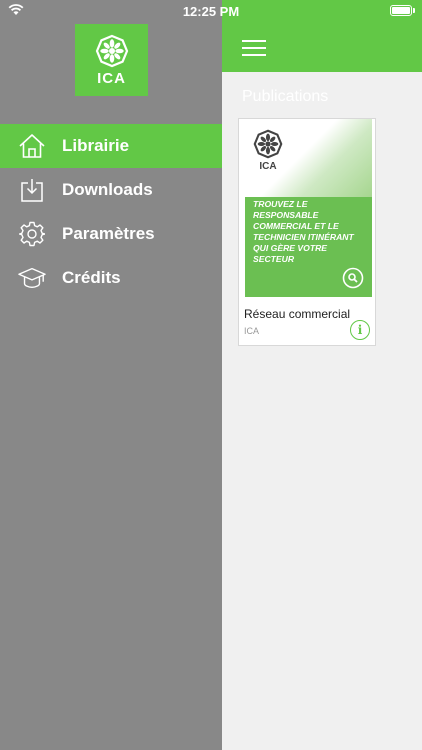 This screenshot has height=750, width=422. Describe the element at coordinates (108, 233) in the screenshot. I see `menu-item-label: Paramètres` at that location.